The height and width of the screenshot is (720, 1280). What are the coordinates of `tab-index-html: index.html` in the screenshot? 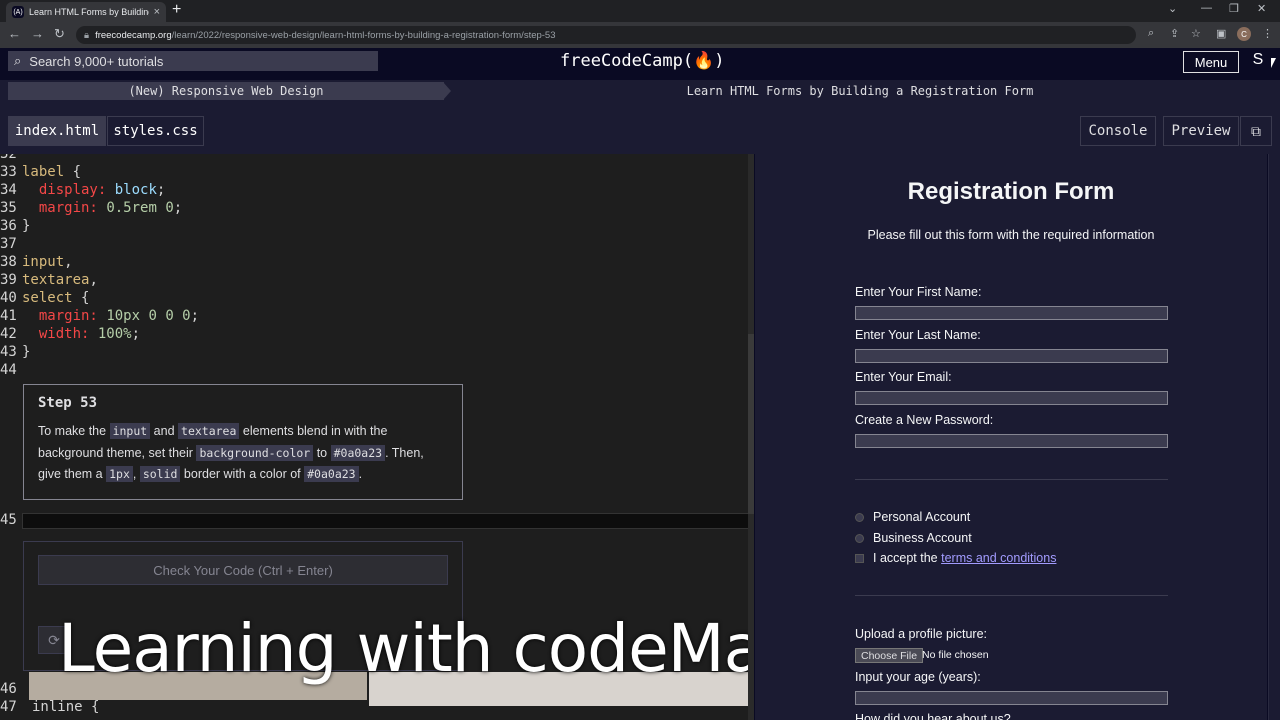 It's located at (57, 131).